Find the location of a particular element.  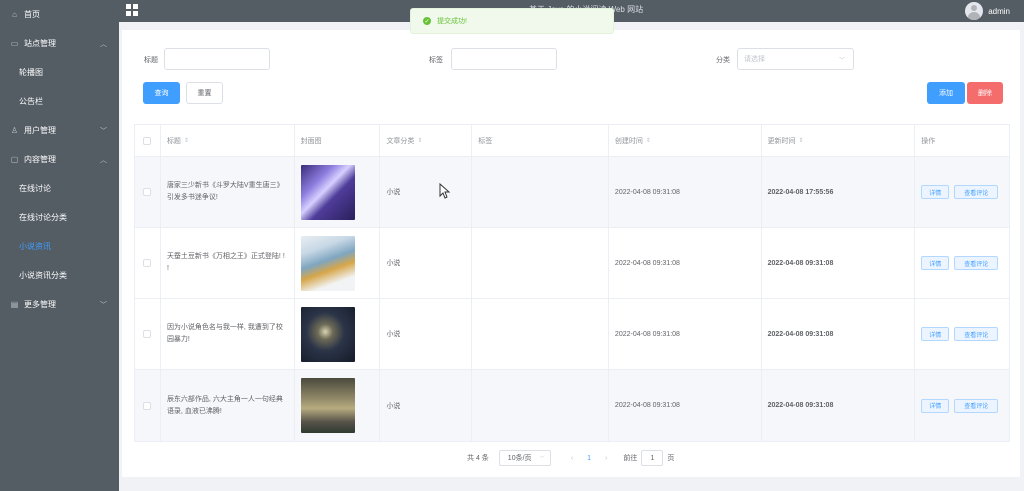

title-filter-input is located at coordinates (217, 59).